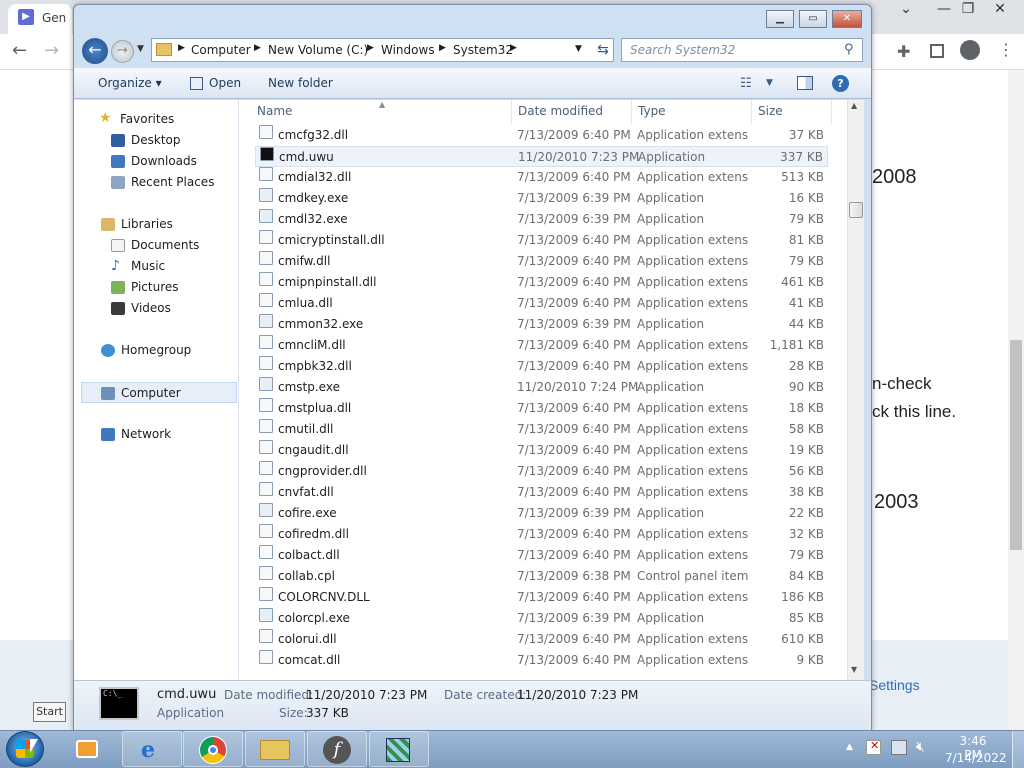 Image resolution: width=1024 pixels, height=768 pixels. Describe the element at coordinates (156, 161) in the screenshot. I see `nav-item-downloads: Downloads` at that location.